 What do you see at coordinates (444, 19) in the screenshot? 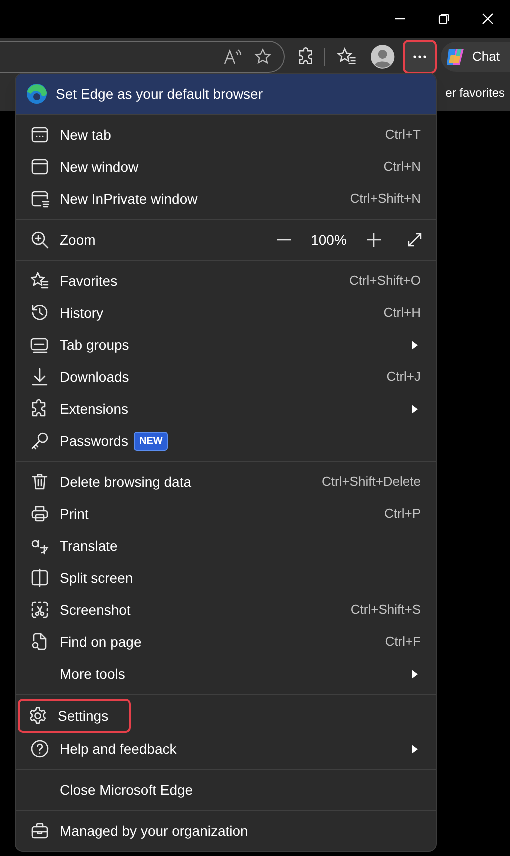
I see `restore-icon` at bounding box center [444, 19].